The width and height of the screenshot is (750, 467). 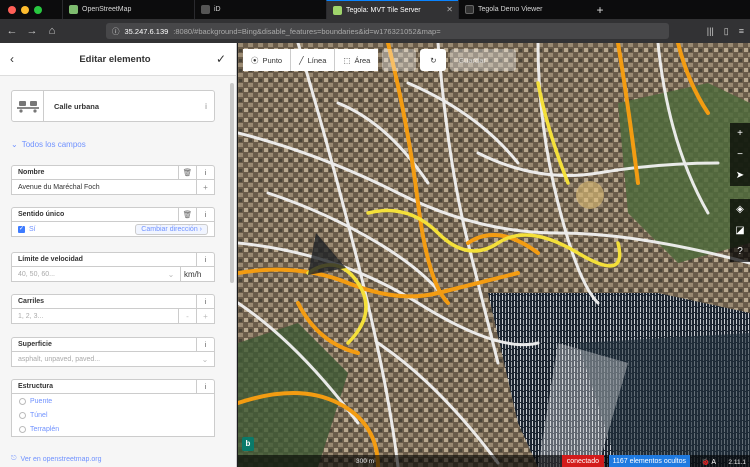 What do you see at coordinates (357, 60) in the screenshot?
I see `add-area-button: ⬚ Área` at bounding box center [357, 60].